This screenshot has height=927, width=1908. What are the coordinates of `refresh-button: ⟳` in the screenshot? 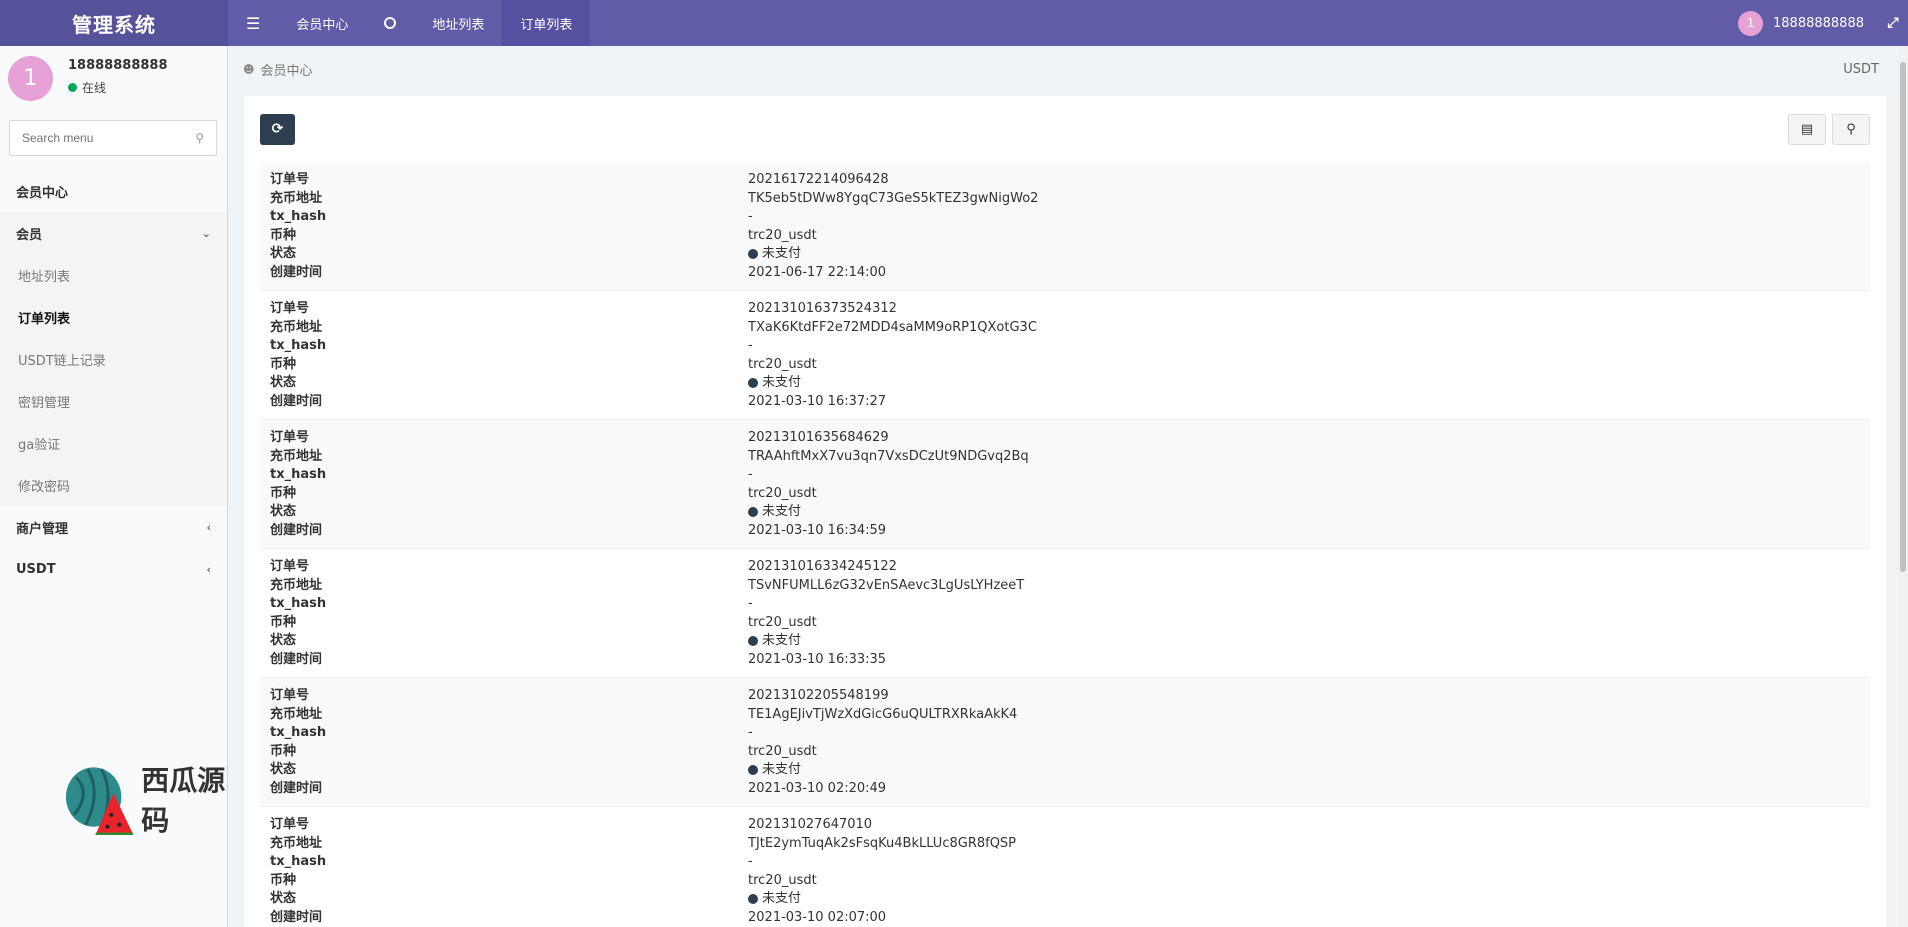 It's located at (277, 129).